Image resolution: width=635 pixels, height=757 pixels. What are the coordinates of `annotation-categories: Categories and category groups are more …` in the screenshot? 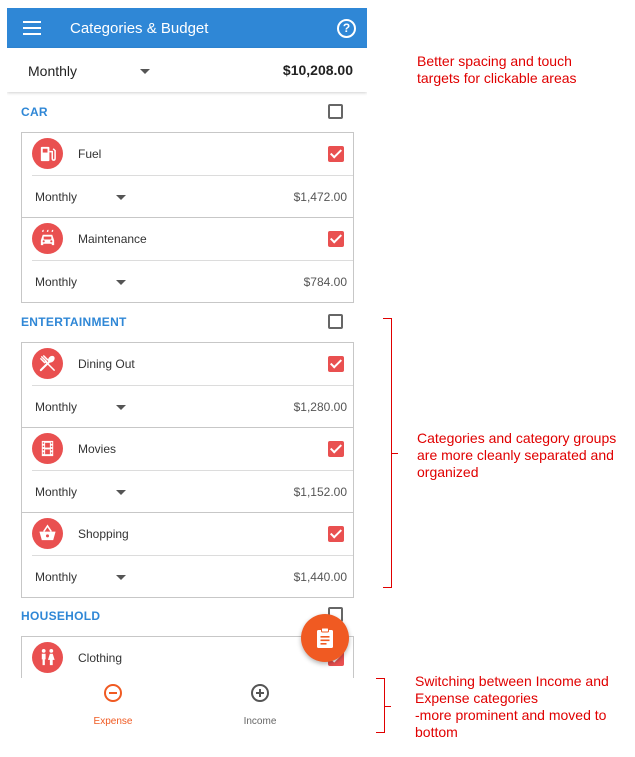 It's located at (517, 455).